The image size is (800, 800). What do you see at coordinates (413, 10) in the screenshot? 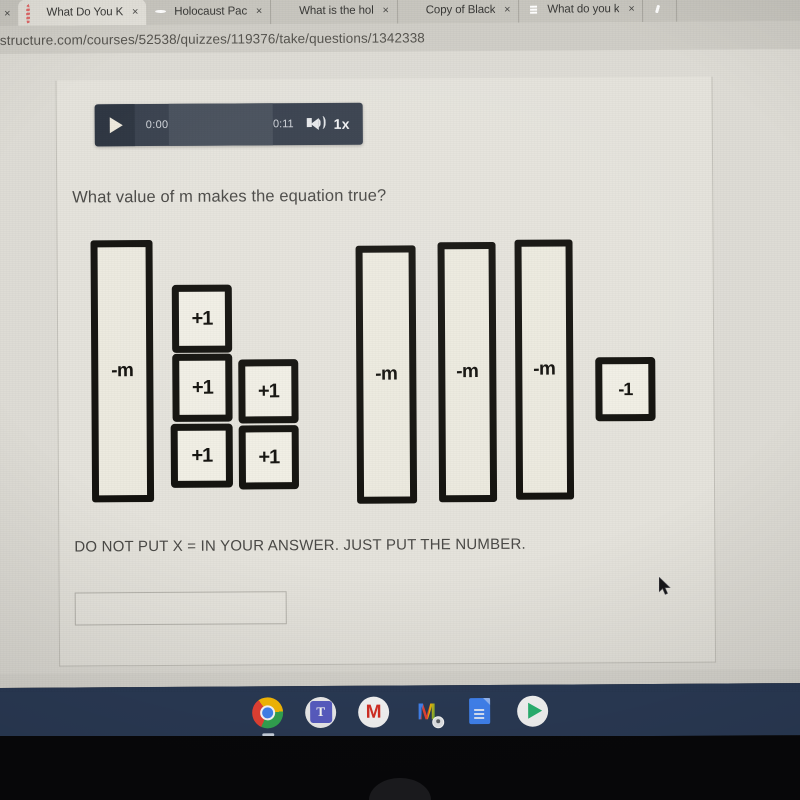
I see `slides-icon` at bounding box center [413, 10].